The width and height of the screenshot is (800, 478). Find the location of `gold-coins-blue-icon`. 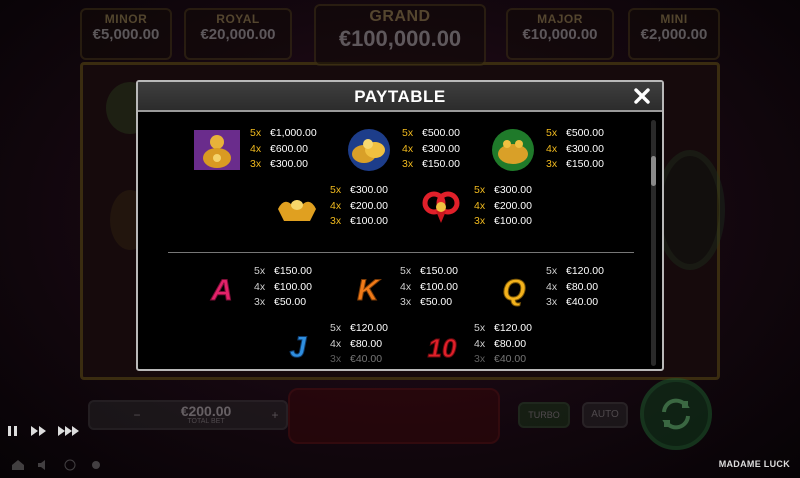

gold-coins-blue-icon is located at coordinates (369, 150).